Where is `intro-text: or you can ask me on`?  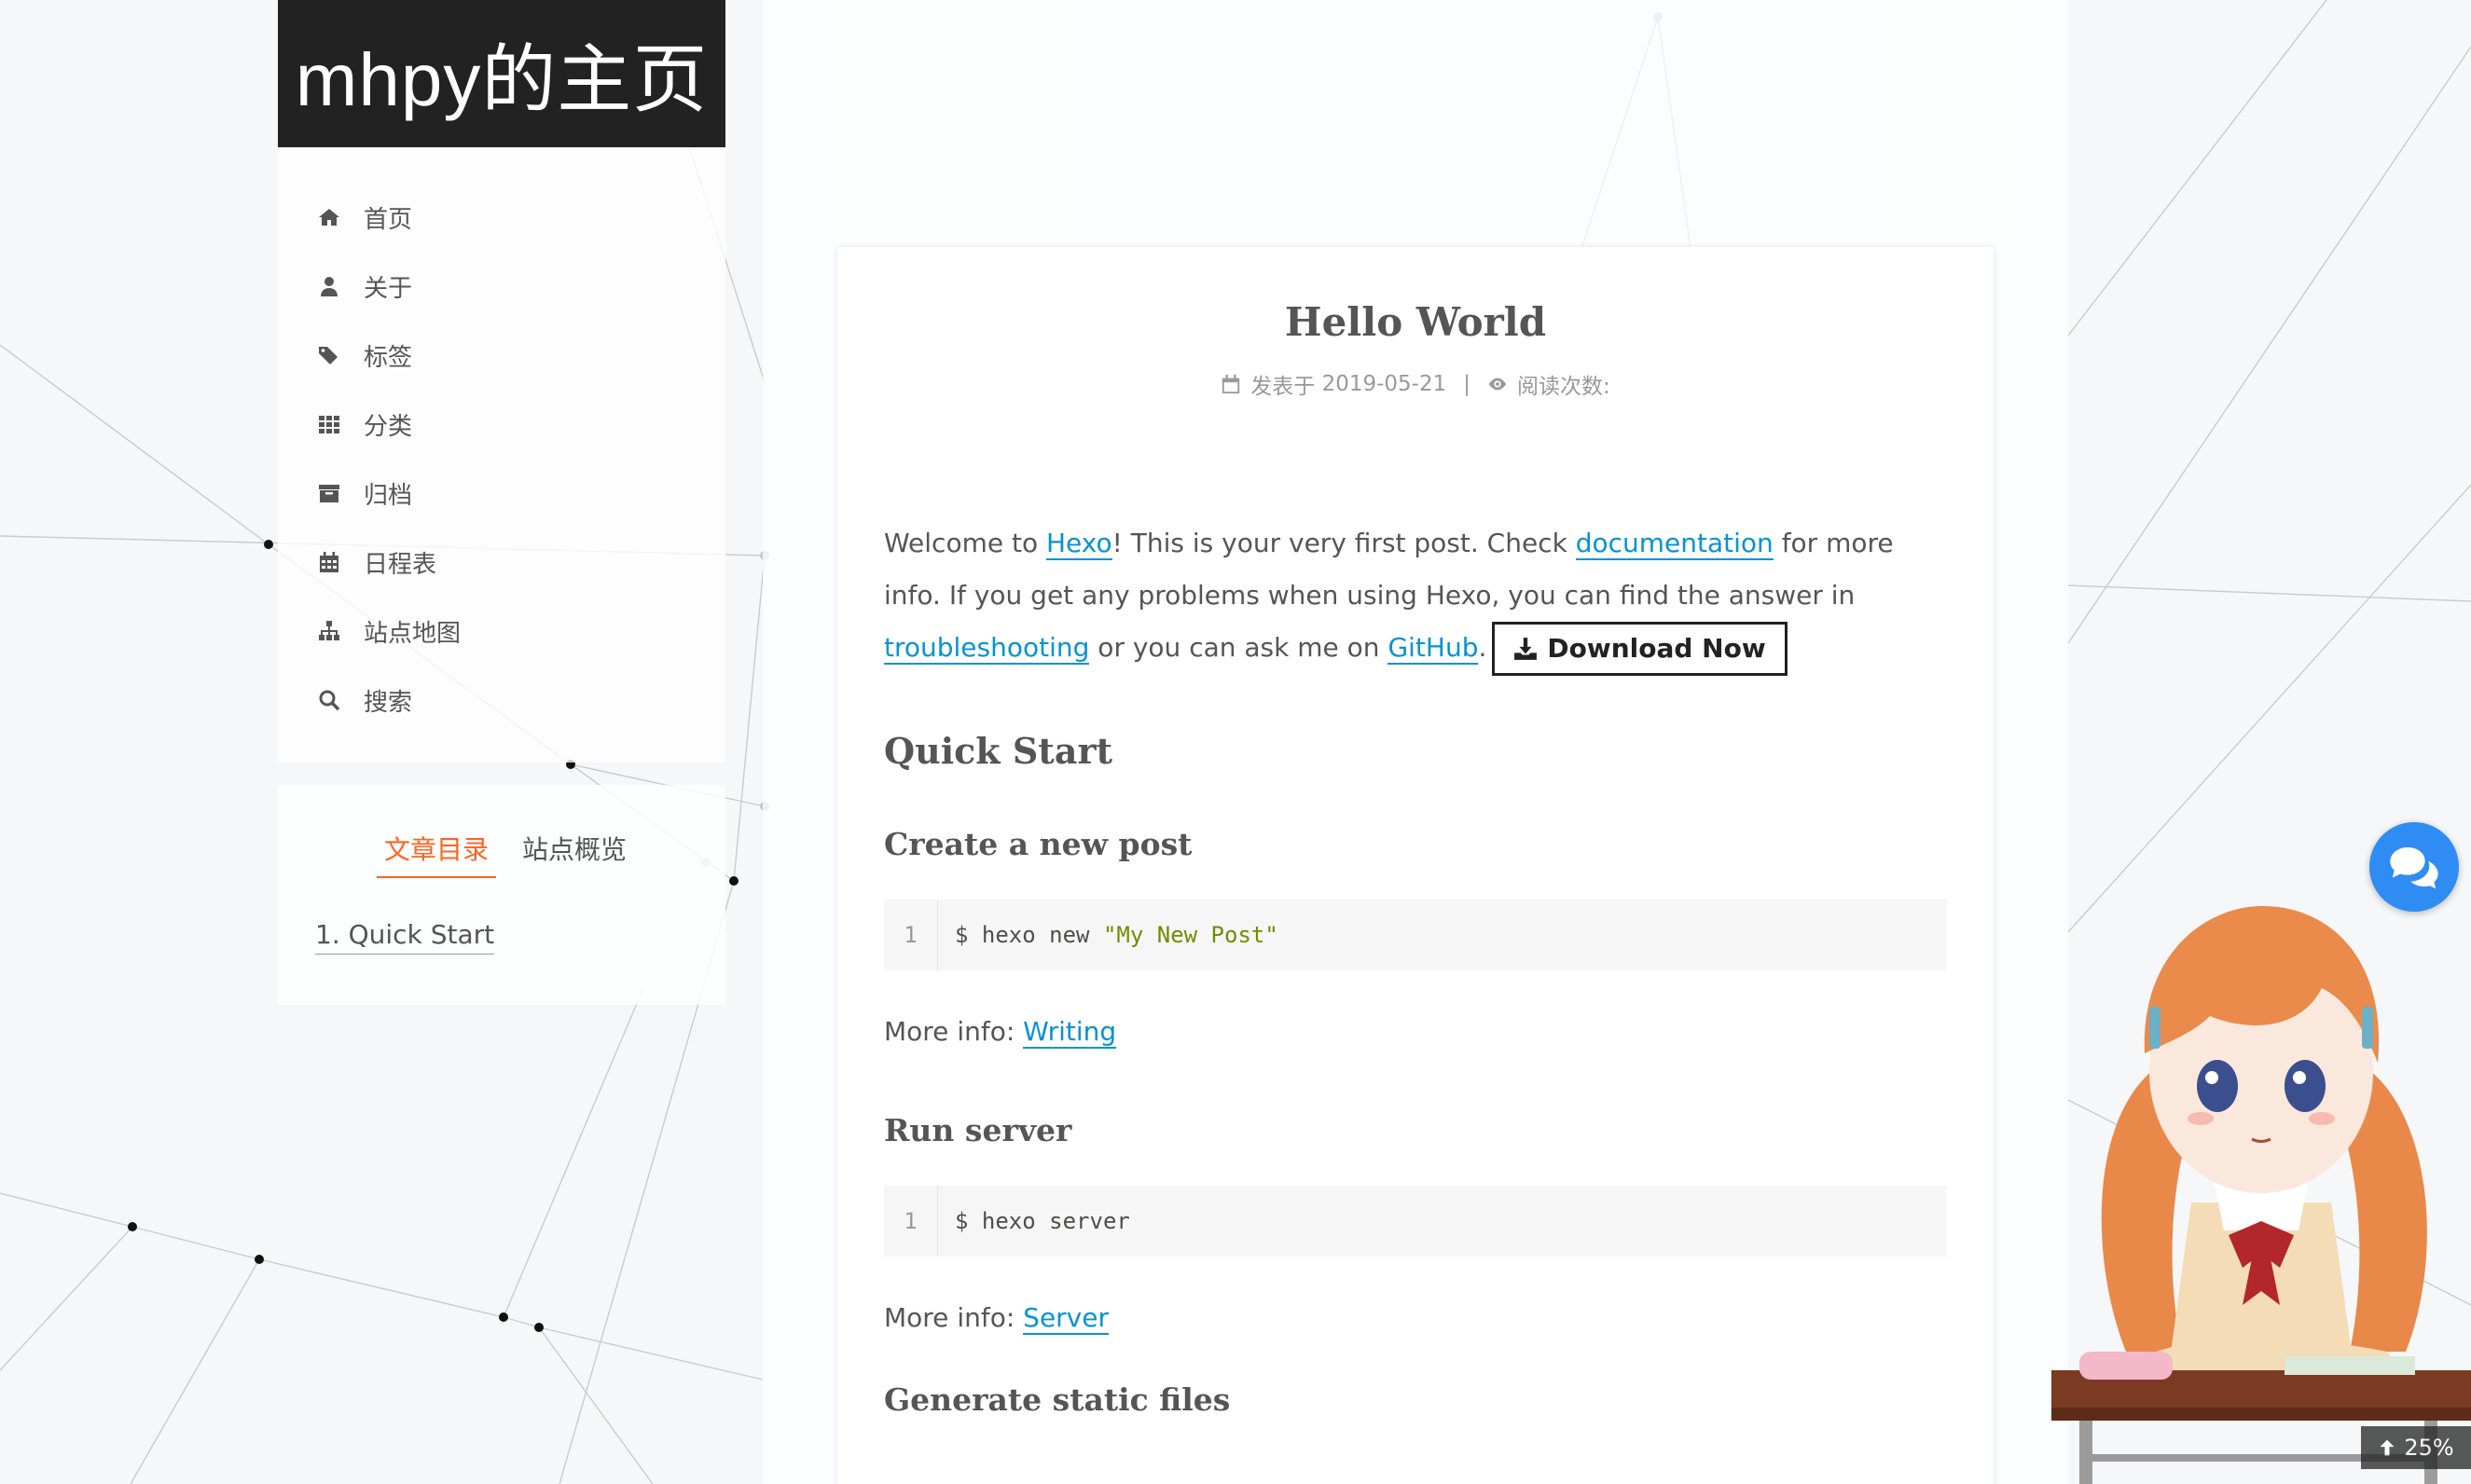
intro-text: or you can ask me on is located at coordinates (1238, 647).